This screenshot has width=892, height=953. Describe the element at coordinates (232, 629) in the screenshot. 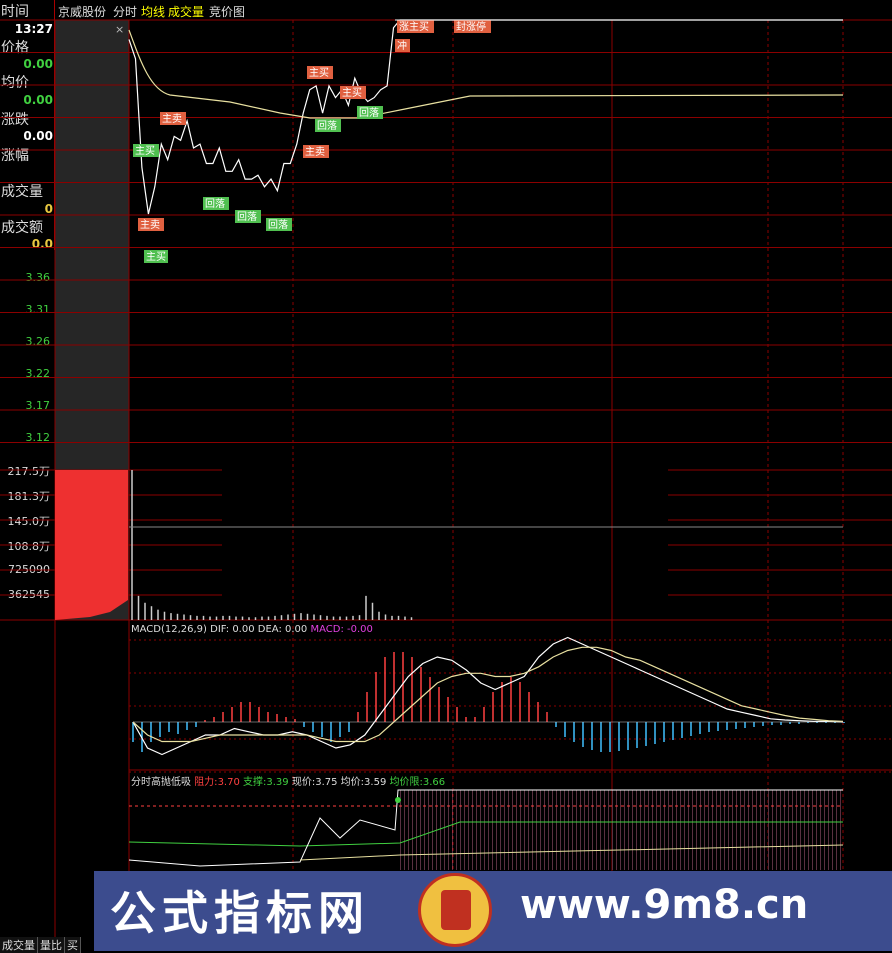

I see `macd-dif: DIF: 0.00` at that location.